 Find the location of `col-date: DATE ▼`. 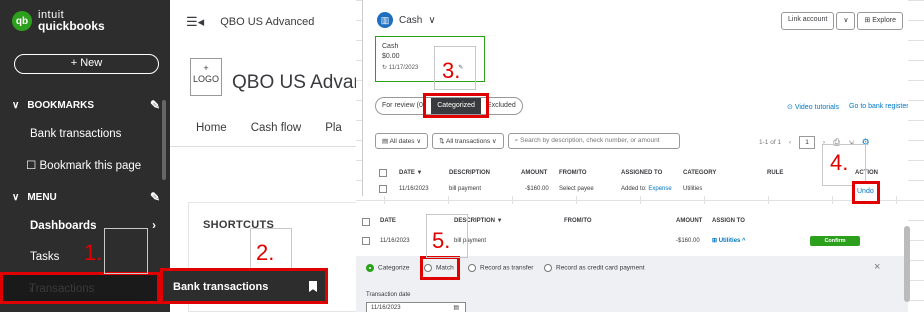

col-date: DATE ▼ is located at coordinates (411, 173).